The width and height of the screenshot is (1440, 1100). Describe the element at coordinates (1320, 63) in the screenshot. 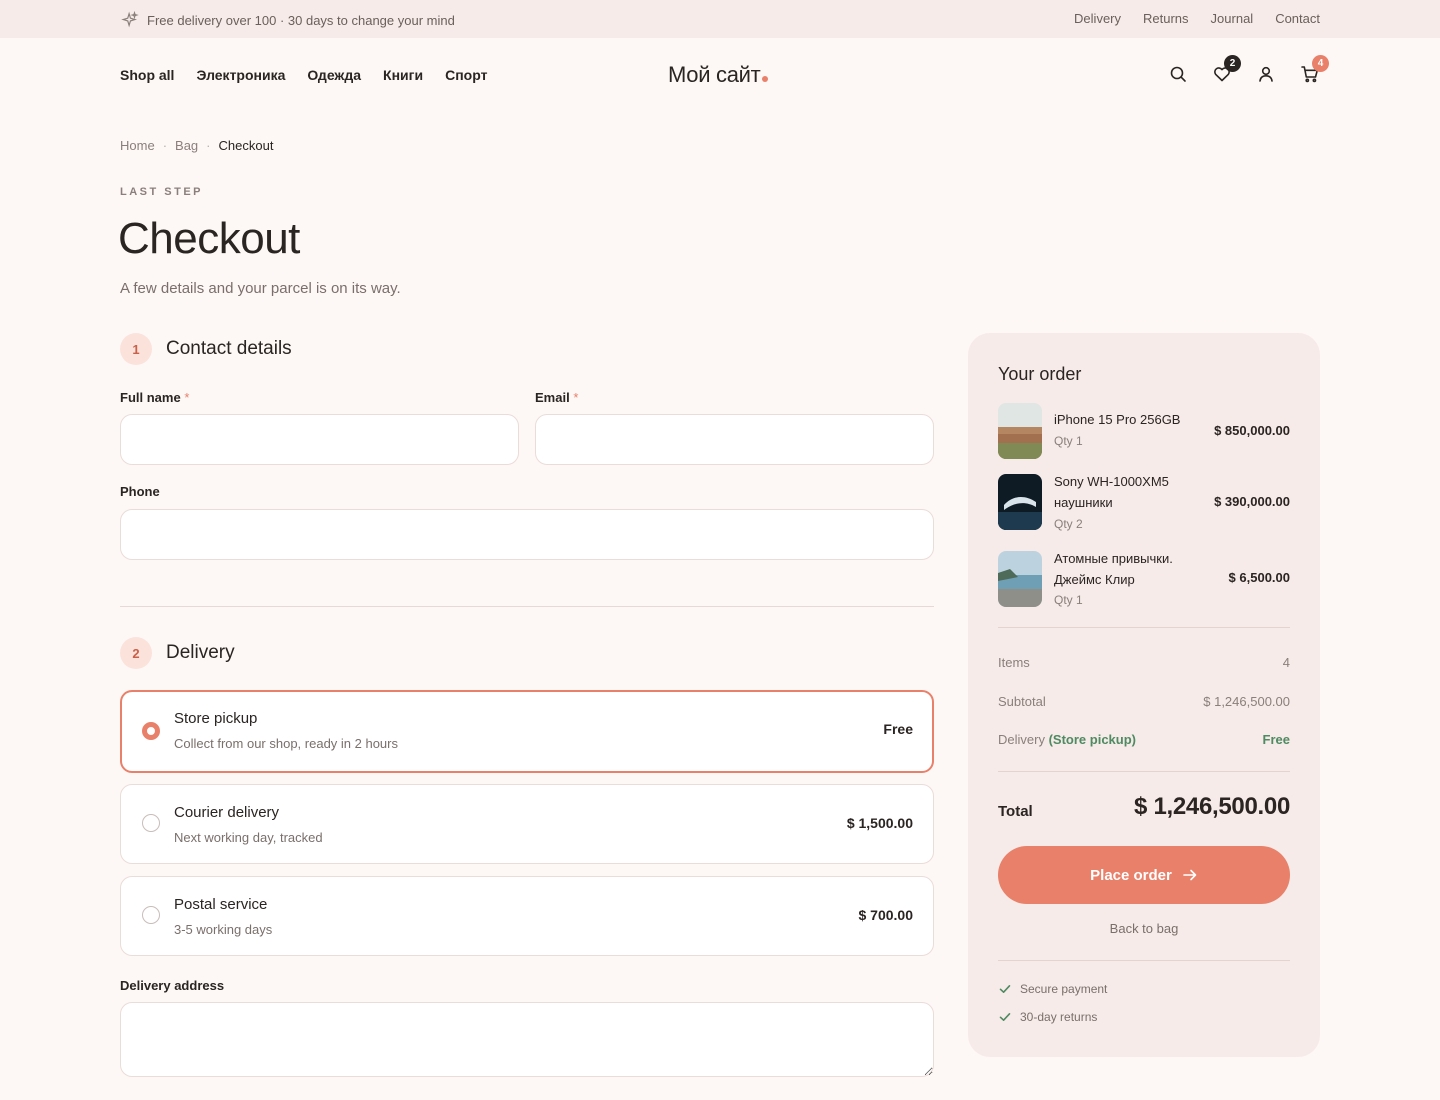

I see `cart-count-badge: 4` at that location.